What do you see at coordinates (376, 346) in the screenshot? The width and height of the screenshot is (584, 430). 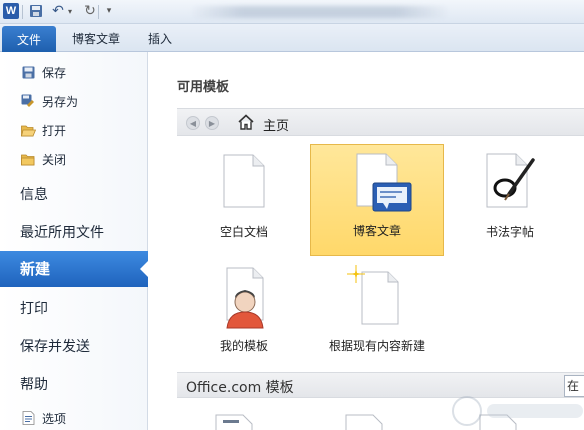 I see `template-label: 根据现有内容新建` at bounding box center [376, 346].